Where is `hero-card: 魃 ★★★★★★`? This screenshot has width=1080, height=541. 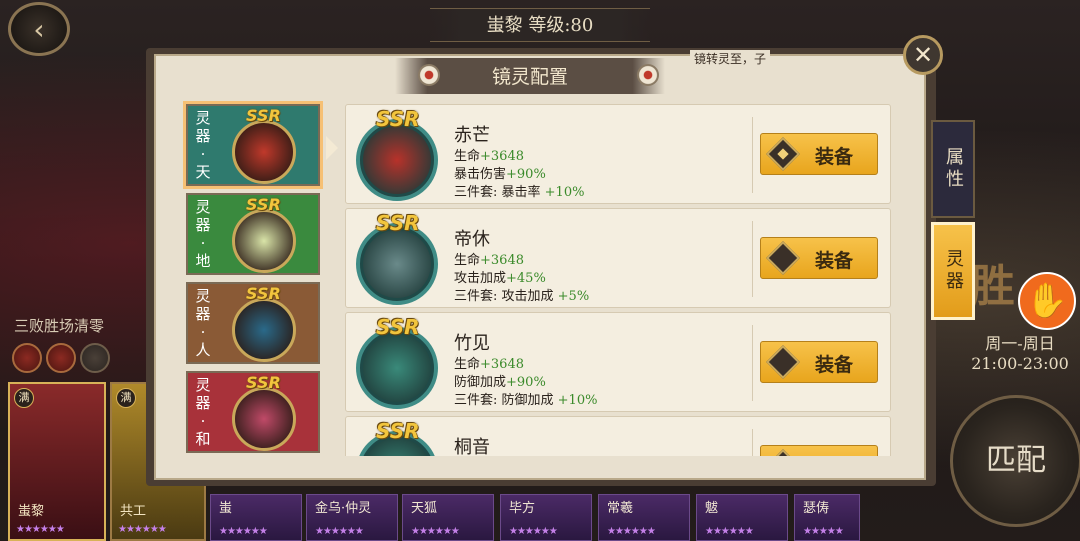
hero-card: 魃 ★★★★★★ is located at coordinates (742, 517).